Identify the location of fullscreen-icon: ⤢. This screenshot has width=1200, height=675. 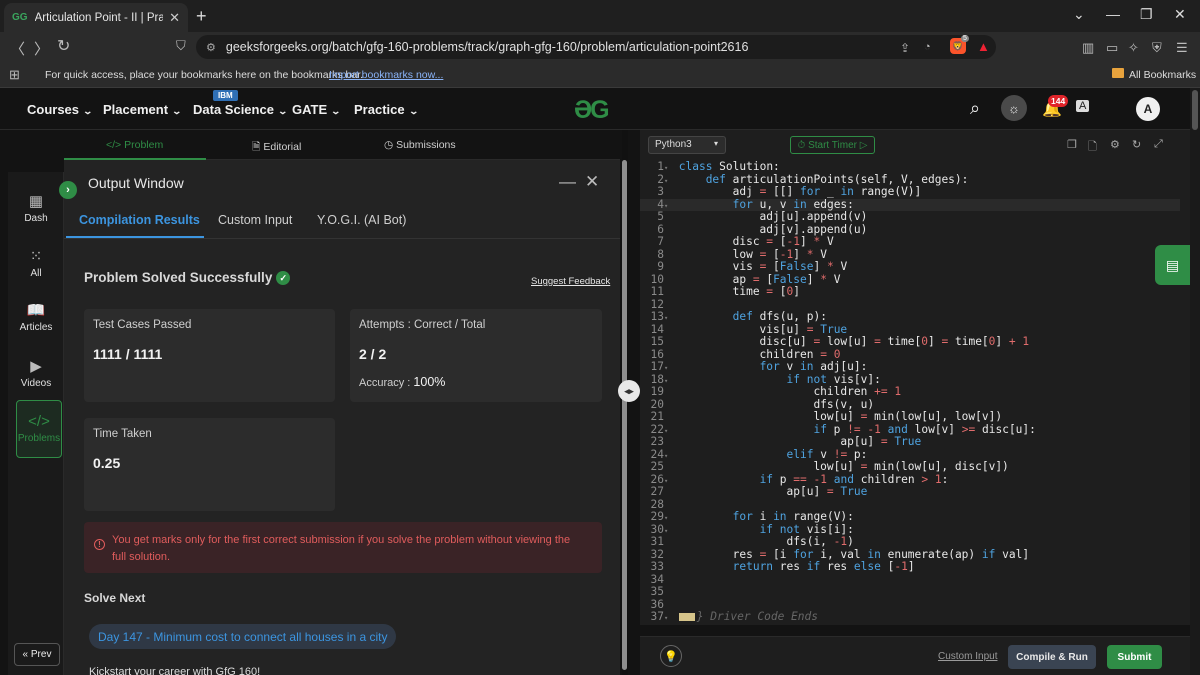
(1158, 144).